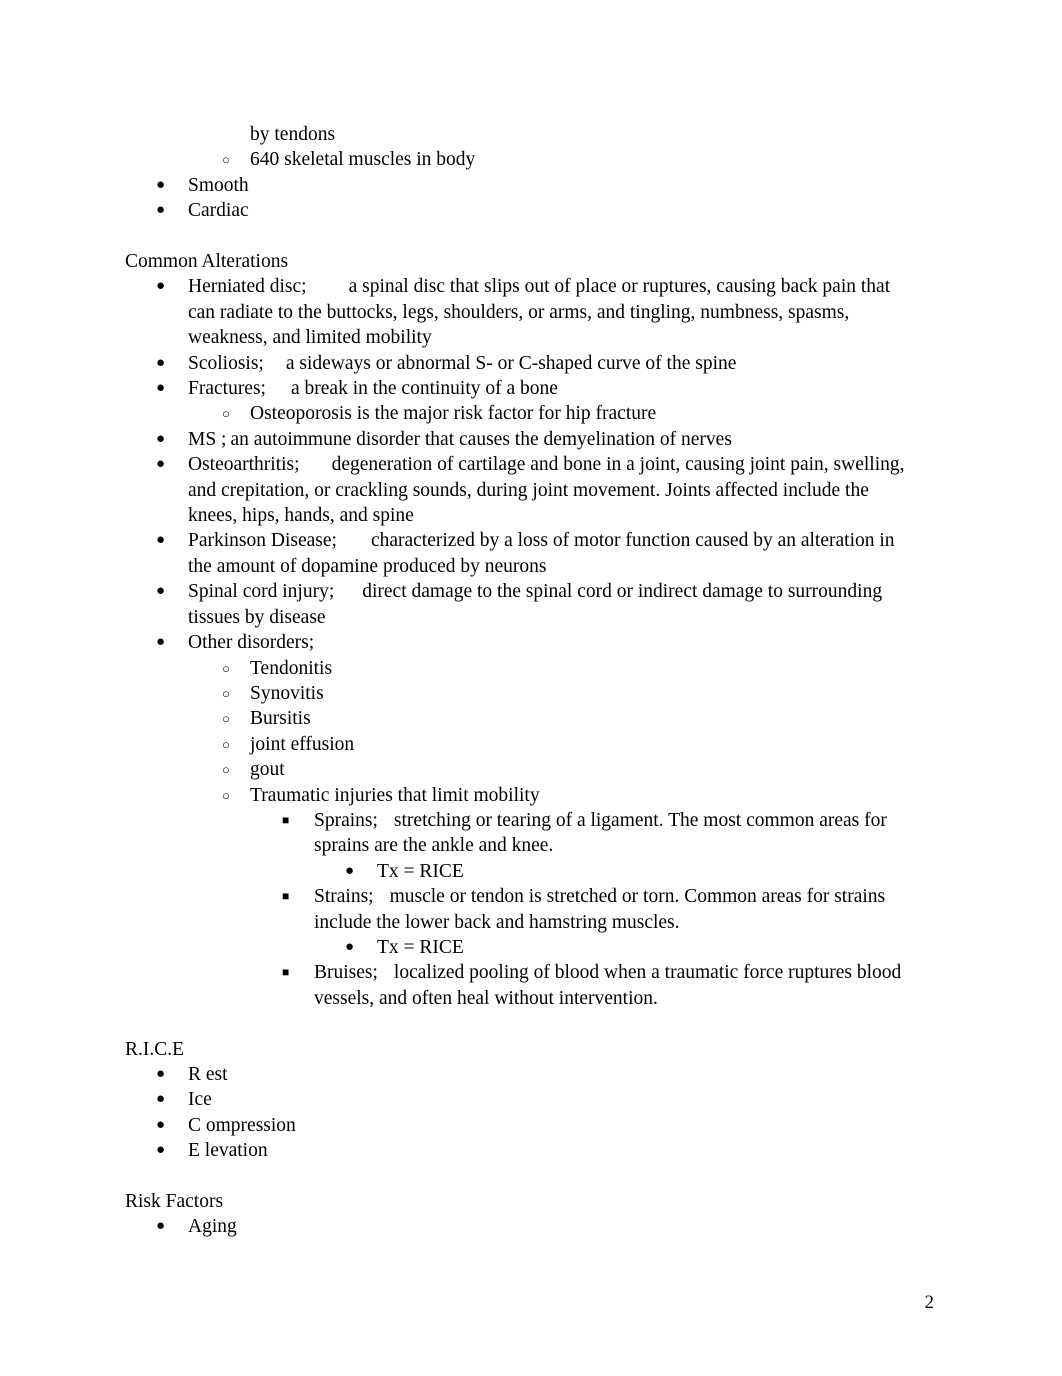  I want to click on continuation-line: by tendons, so click(293, 134).